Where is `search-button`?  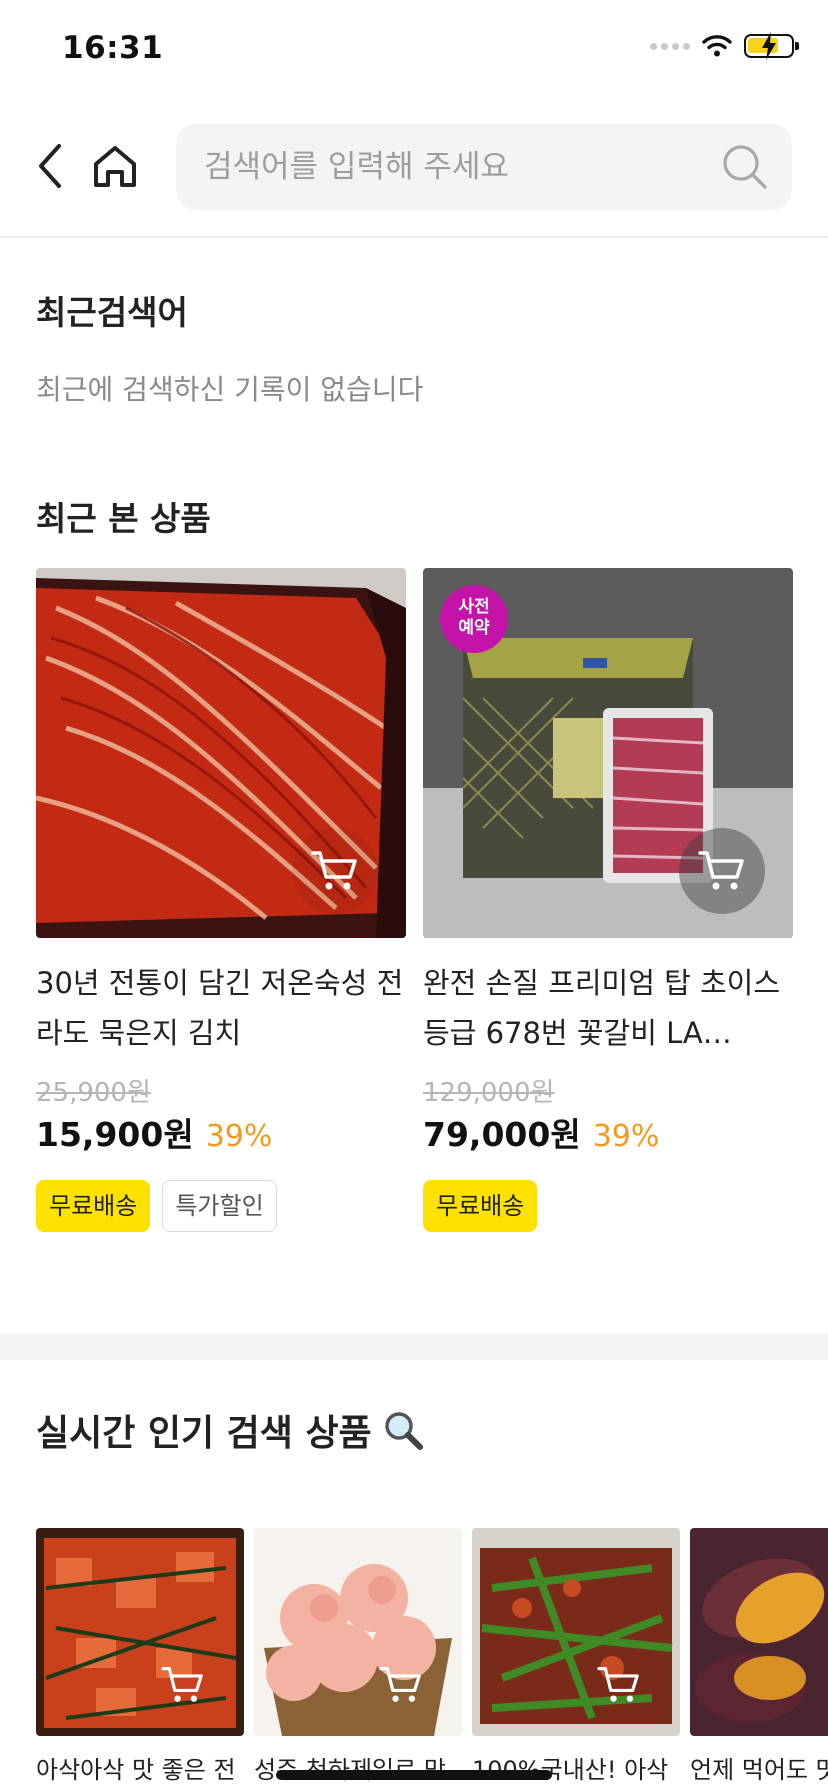
search-button is located at coordinates (745, 167).